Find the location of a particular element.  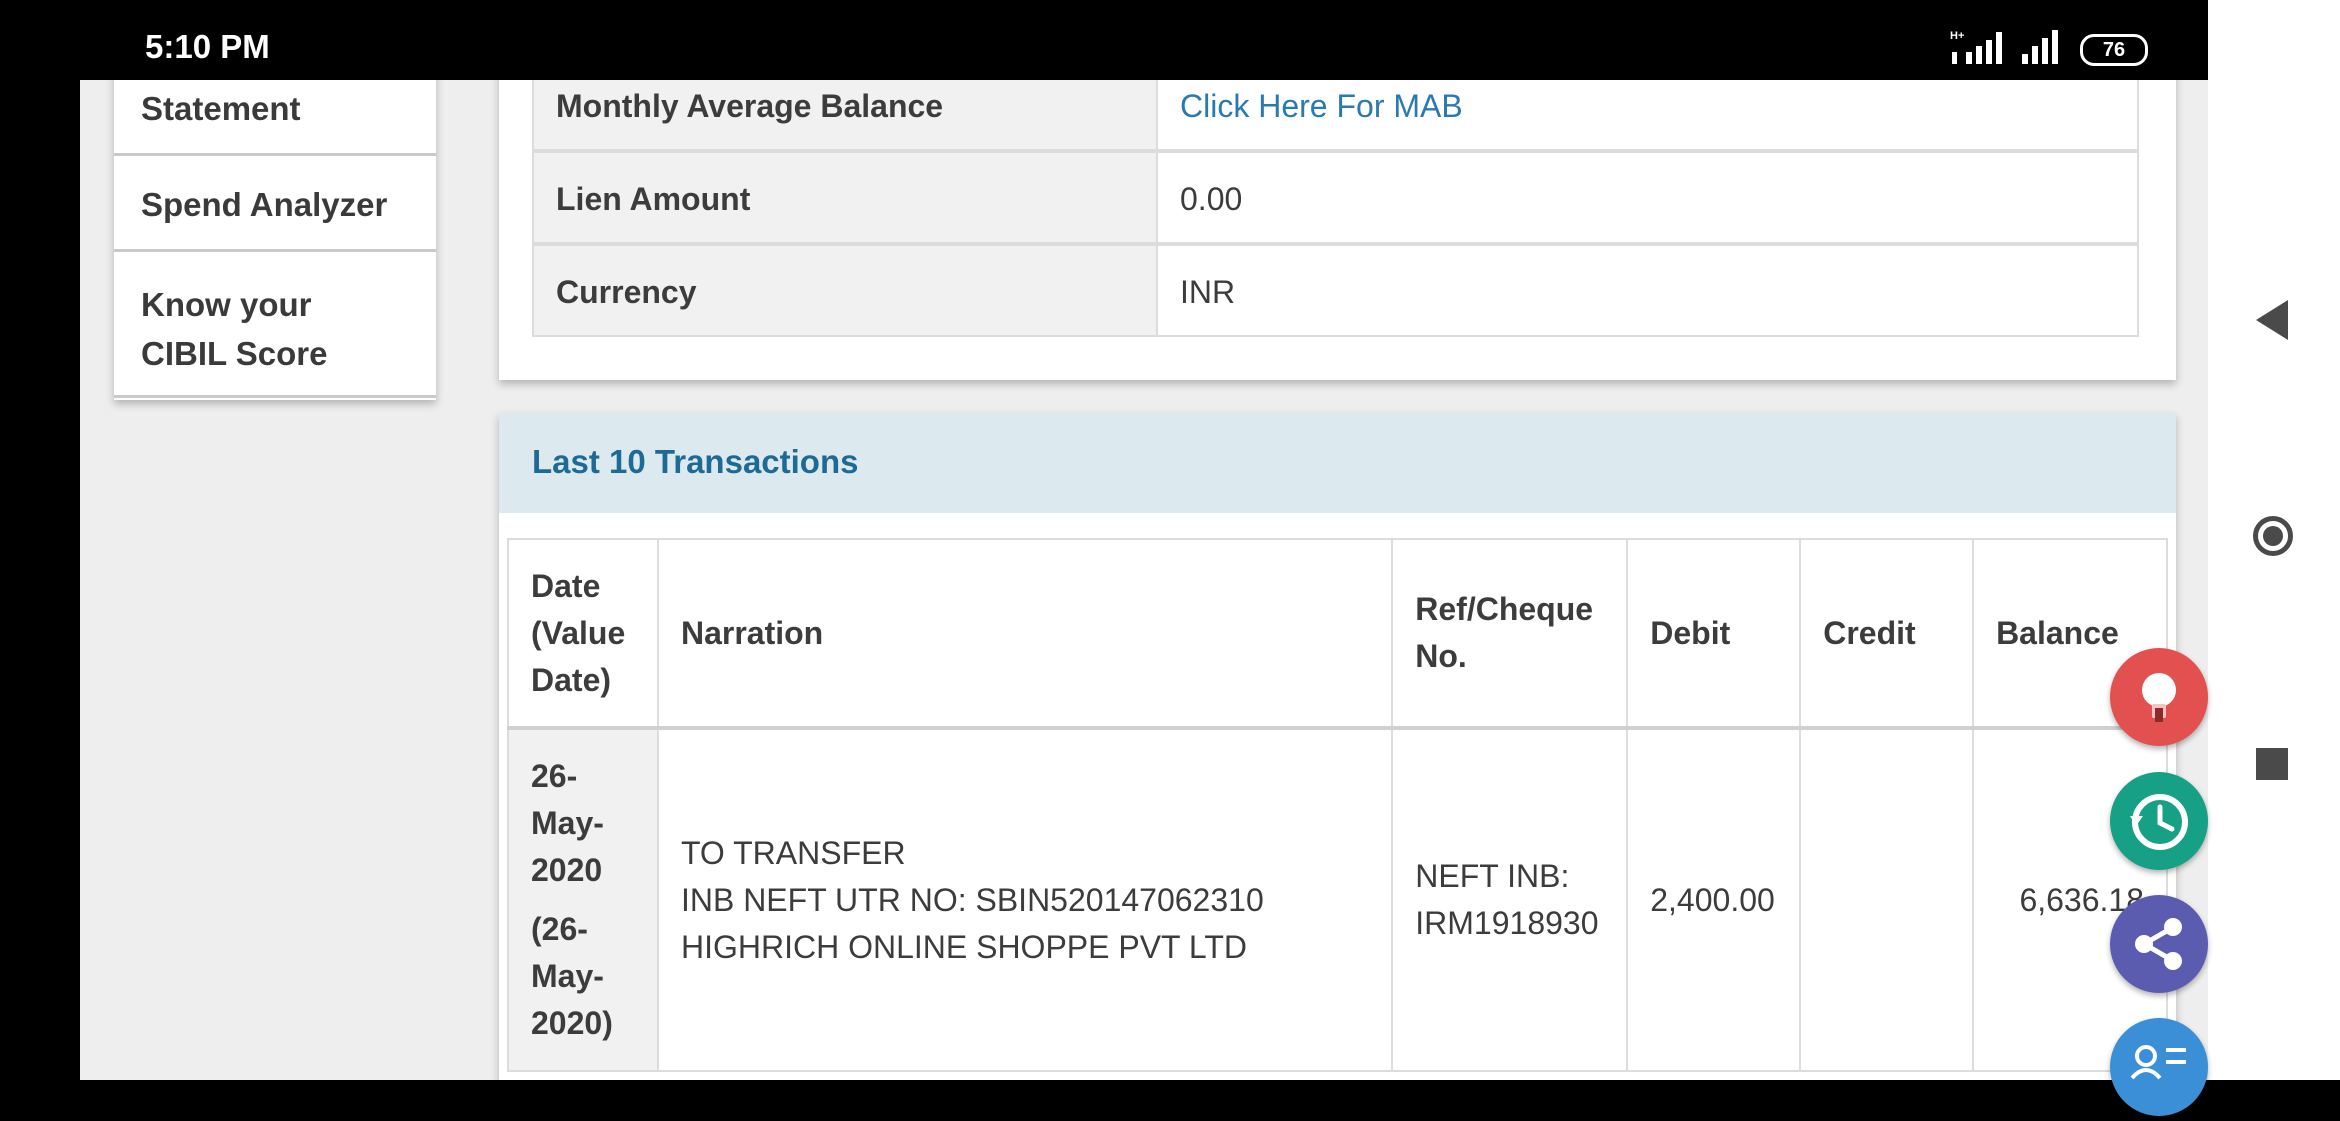

recent-apps-icon is located at coordinates (2272, 764).